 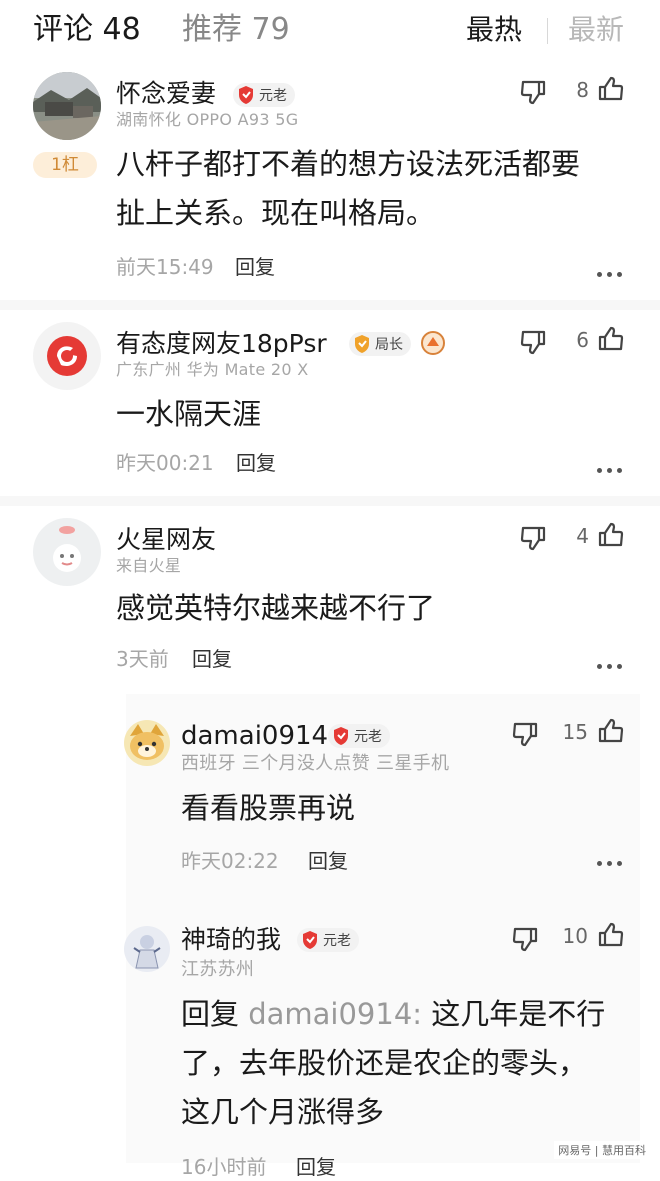 I want to click on comment-time: 16小时前, so click(x=224, y=1167).